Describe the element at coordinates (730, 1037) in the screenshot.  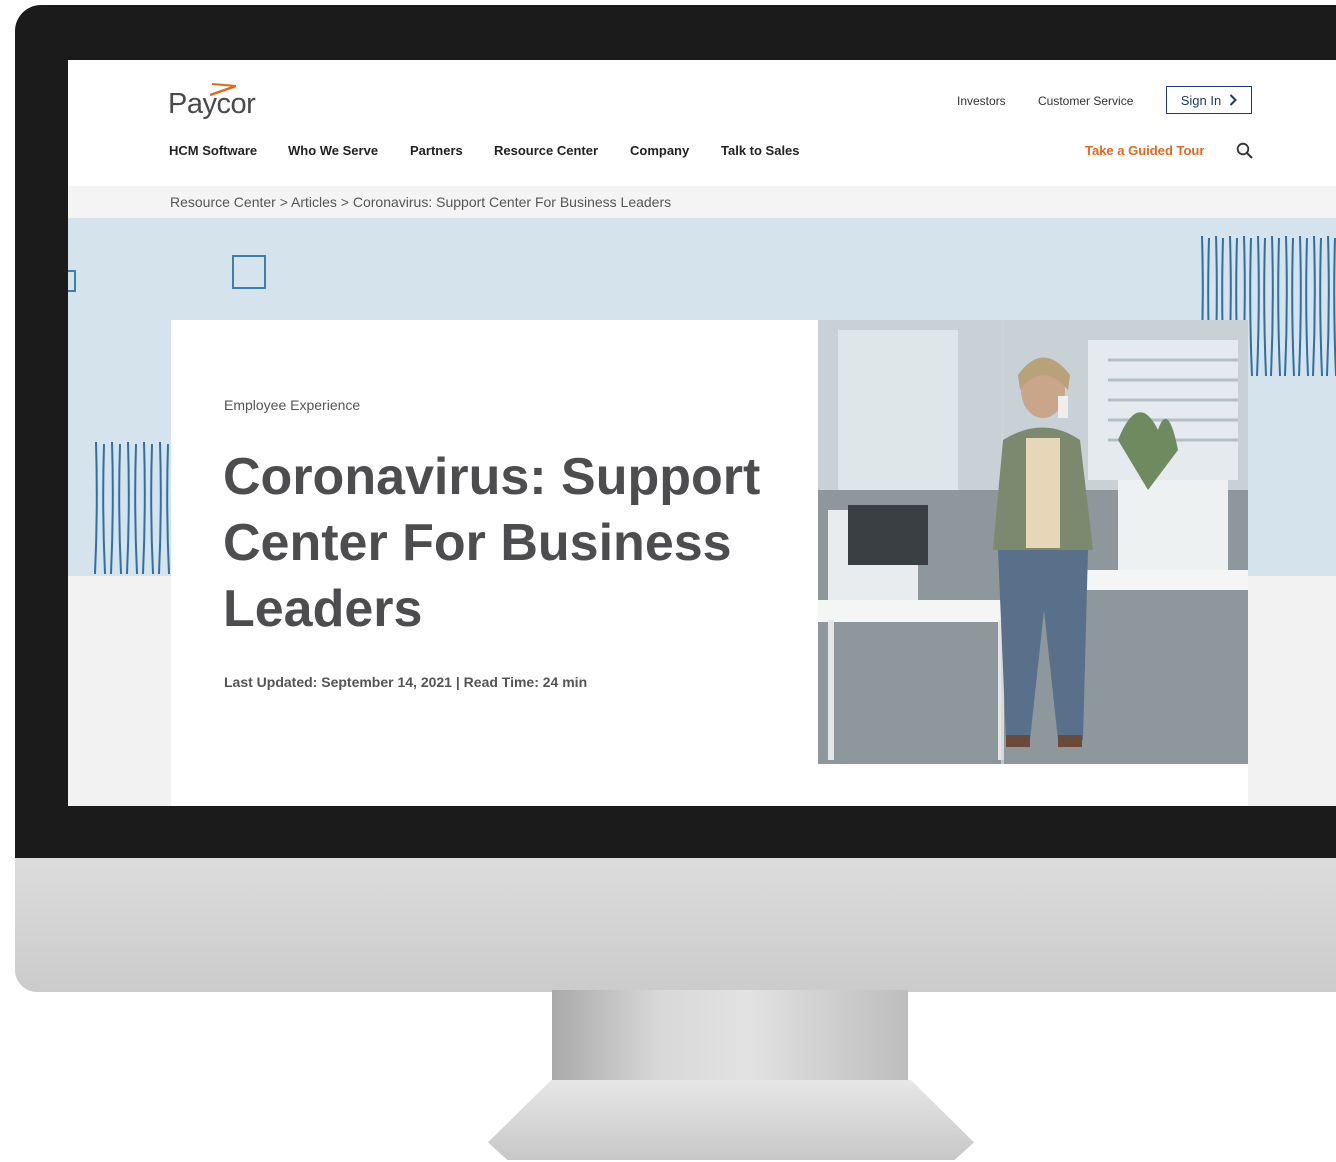
I see `monitor-stand-neck` at that location.